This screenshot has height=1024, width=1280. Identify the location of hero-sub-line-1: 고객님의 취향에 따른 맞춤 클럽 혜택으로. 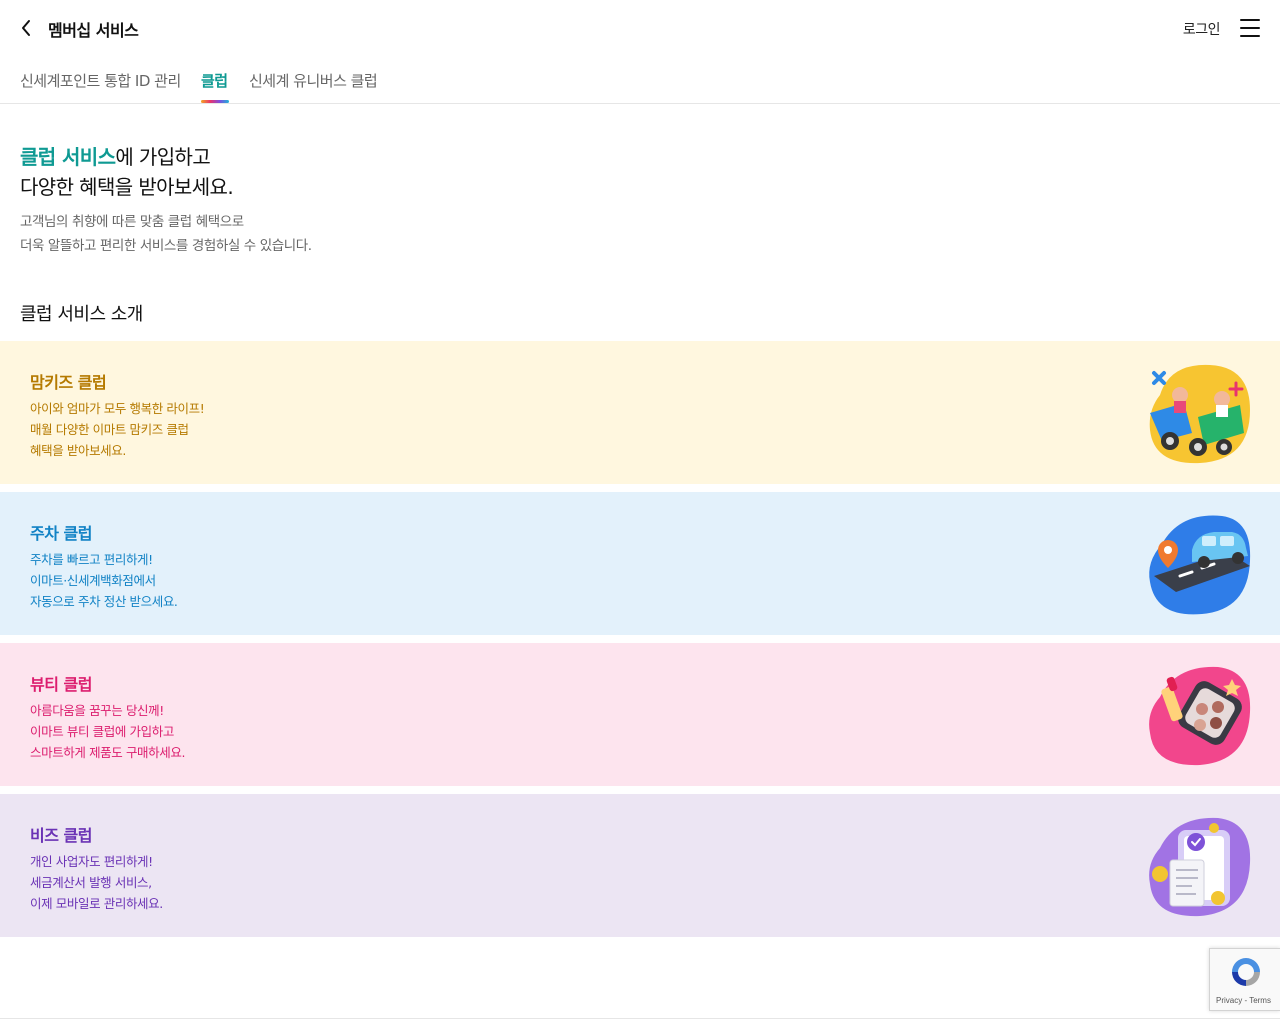
(132, 222).